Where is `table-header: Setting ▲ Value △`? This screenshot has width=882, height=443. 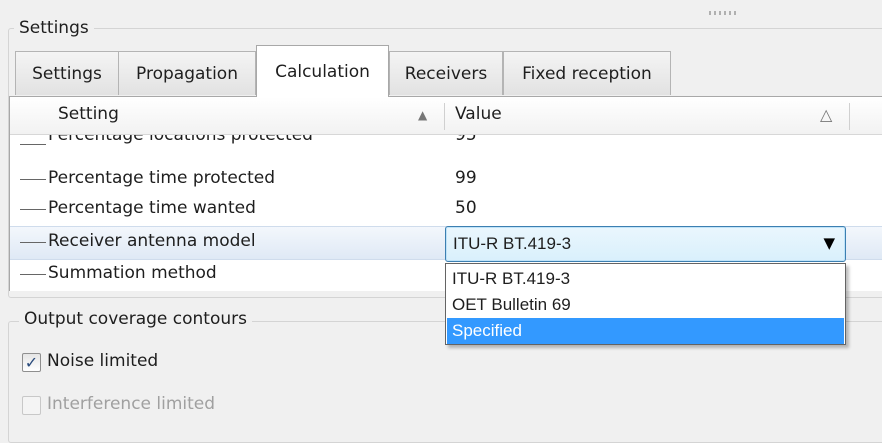
table-header: Setting ▲ Value △ is located at coordinates (446, 116).